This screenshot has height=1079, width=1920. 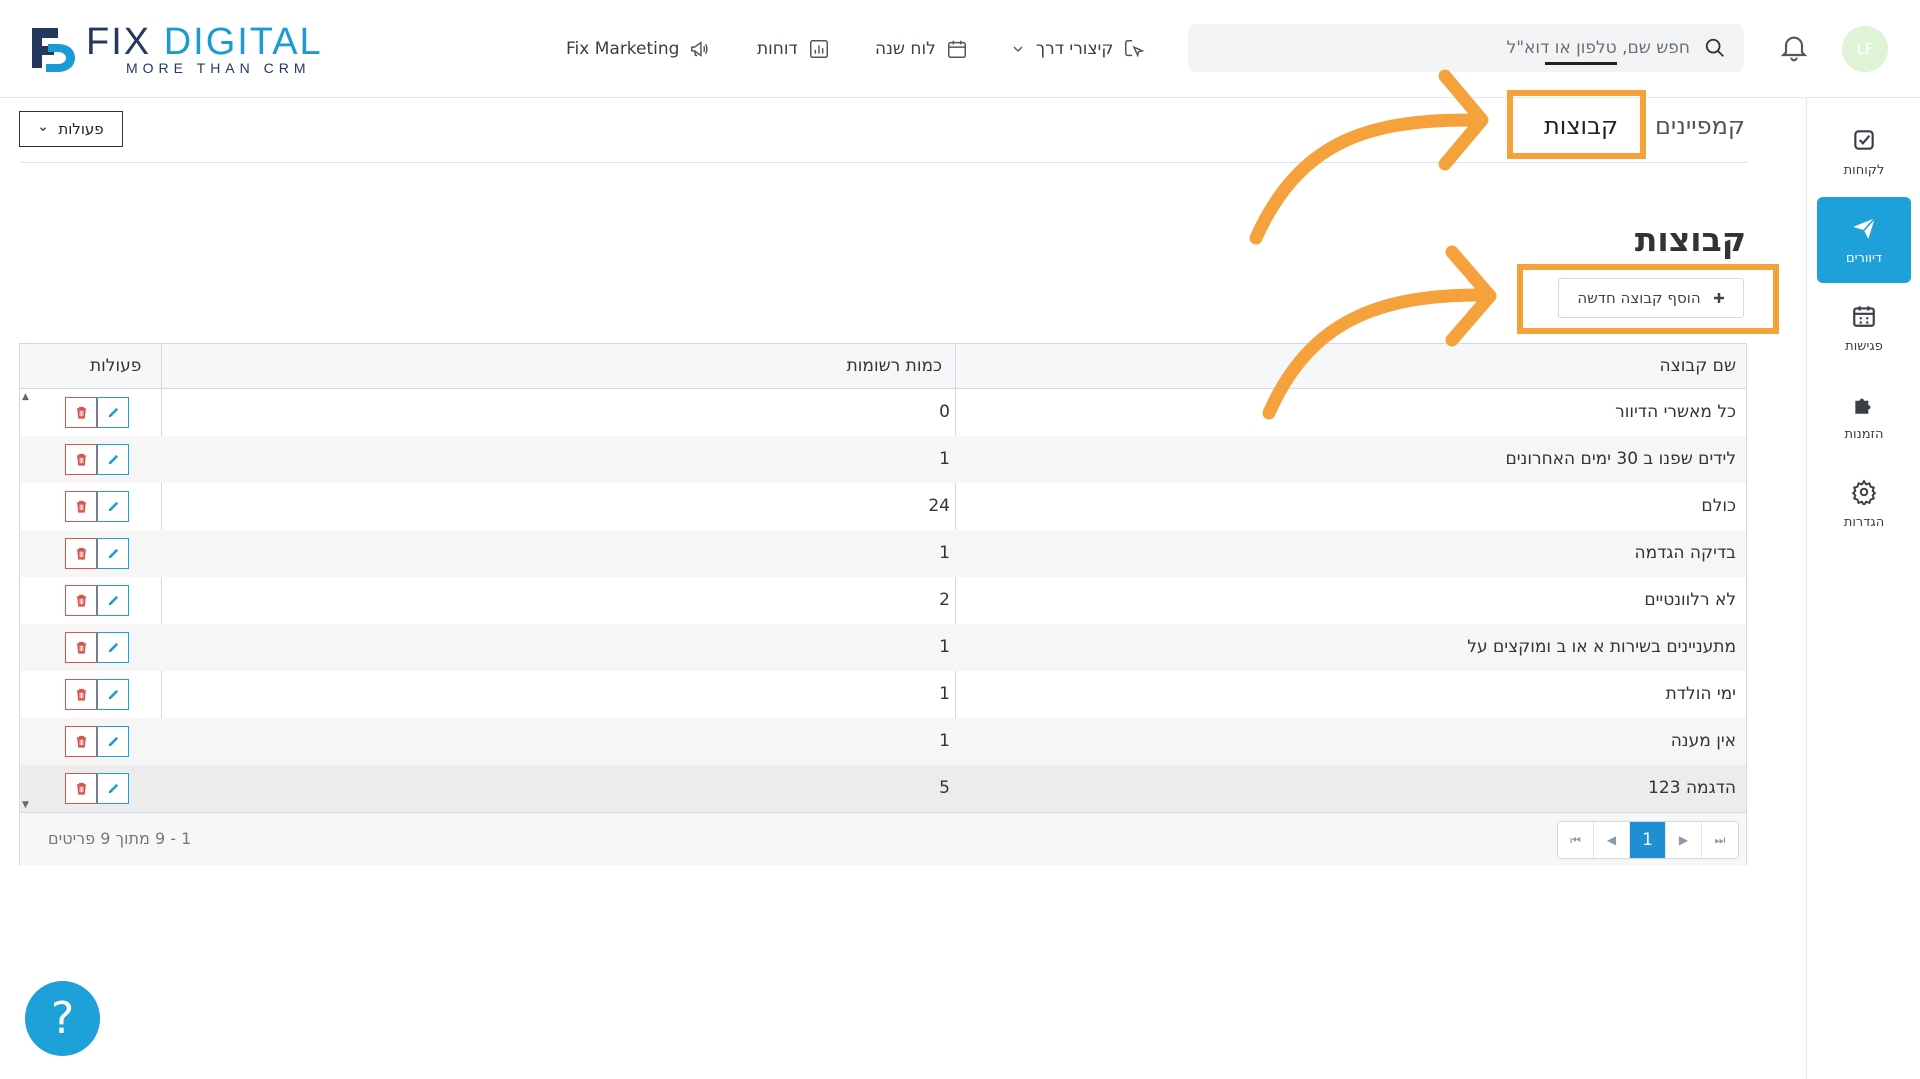 I want to click on first-page-button: ⏮, so click(x=1576, y=840).